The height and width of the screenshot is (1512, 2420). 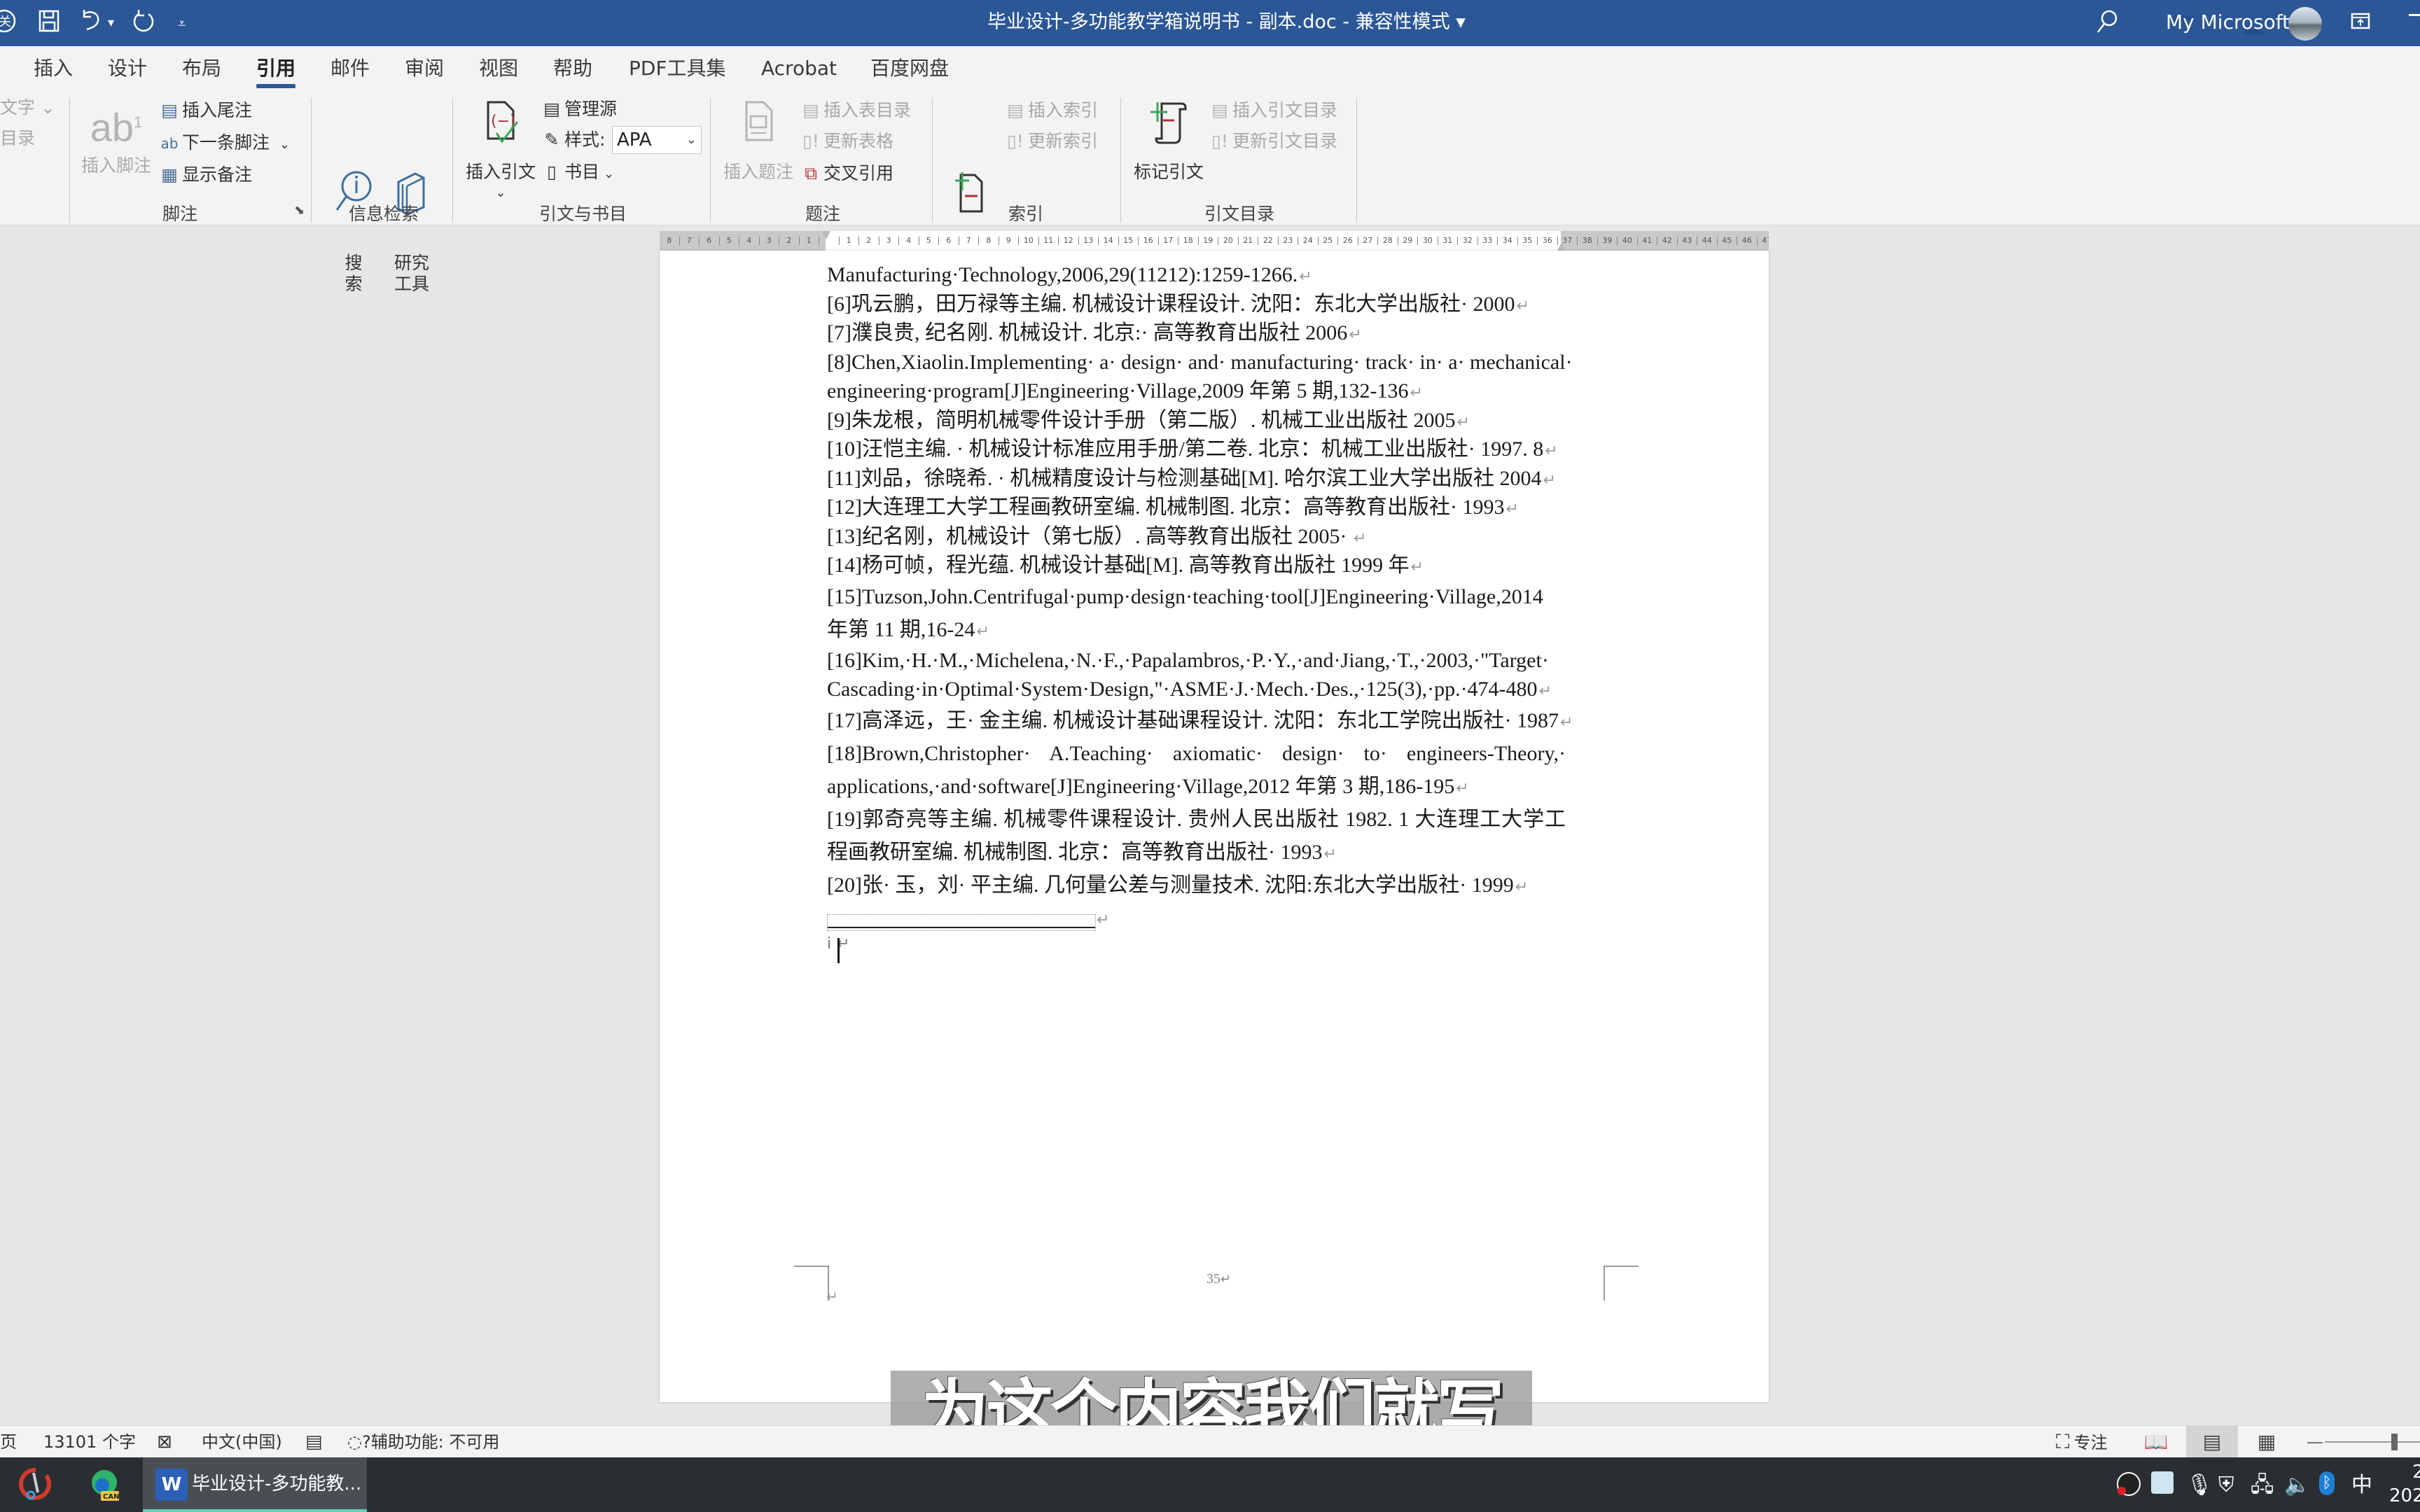 I want to click on customize-qat-icon: ⩡, so click(x=182, y=23).